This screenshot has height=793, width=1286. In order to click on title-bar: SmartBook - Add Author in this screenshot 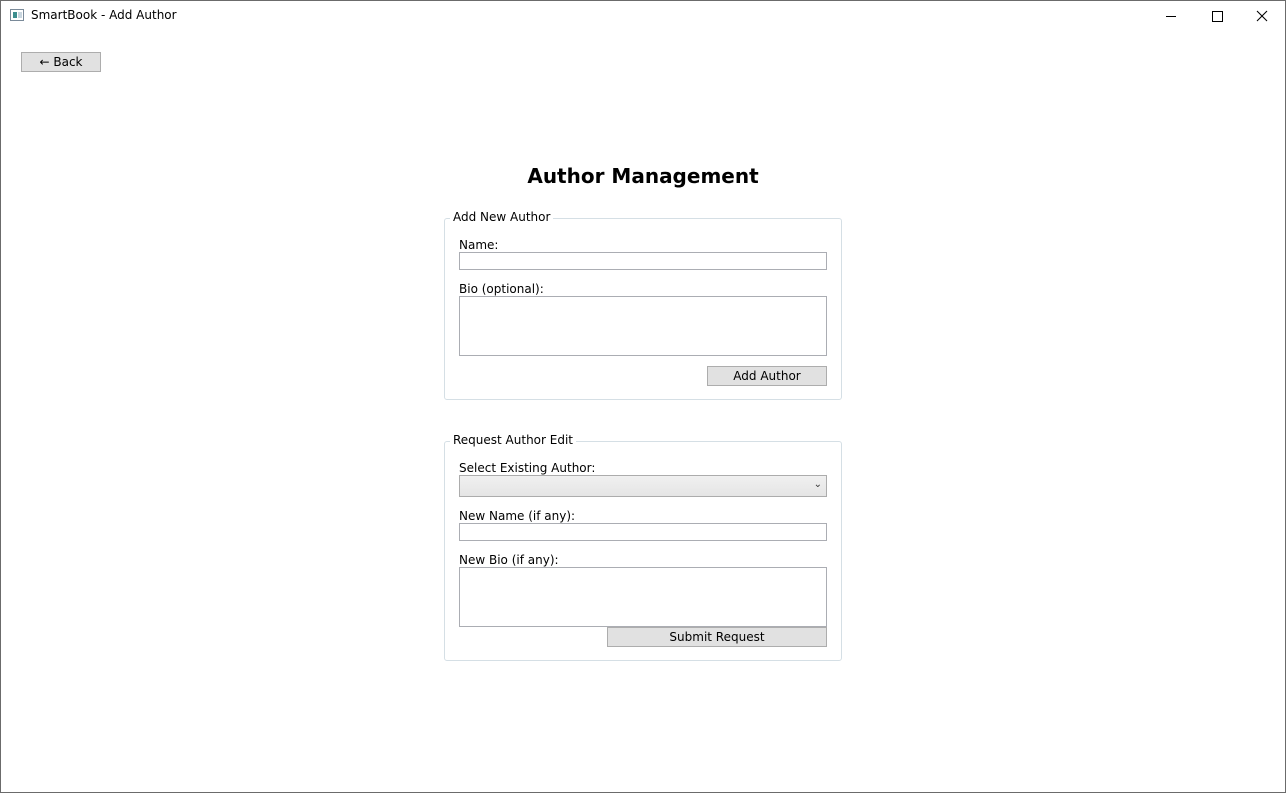, I will do `click(643, 16)`.